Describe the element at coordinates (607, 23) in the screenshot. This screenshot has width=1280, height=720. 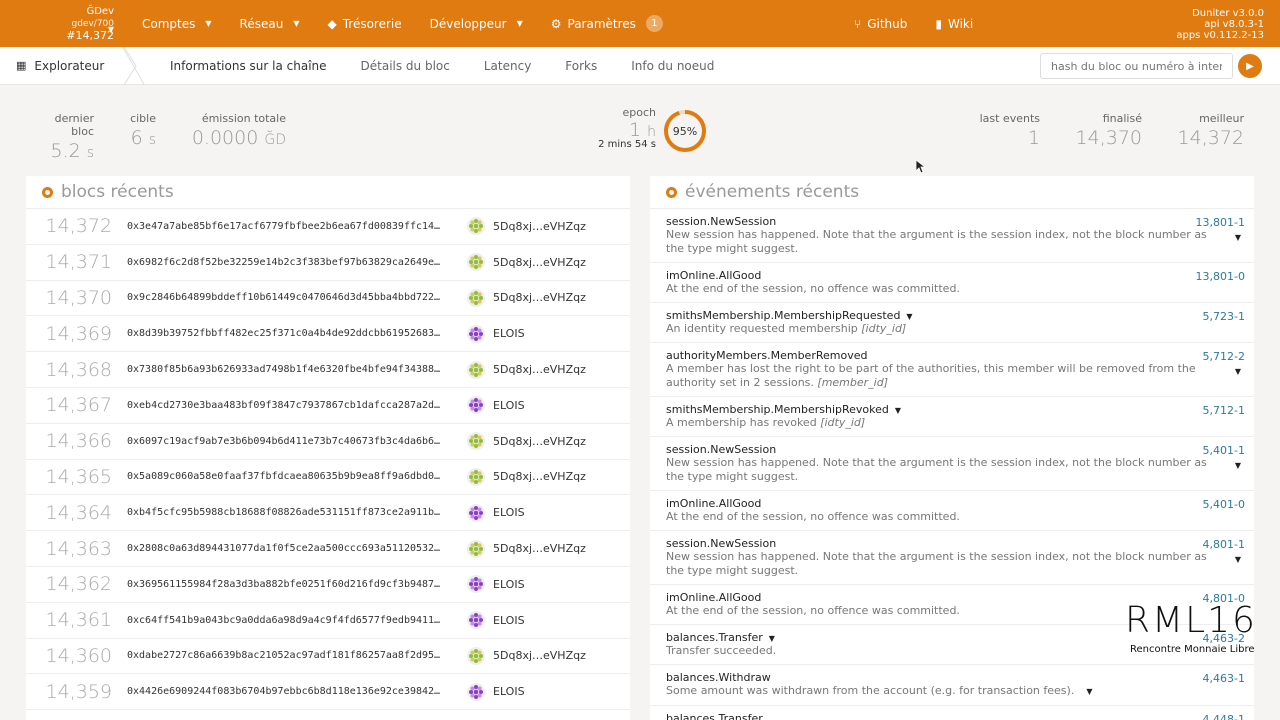
I see `nav-settings: ⚙ Paramètres 1` at that location.